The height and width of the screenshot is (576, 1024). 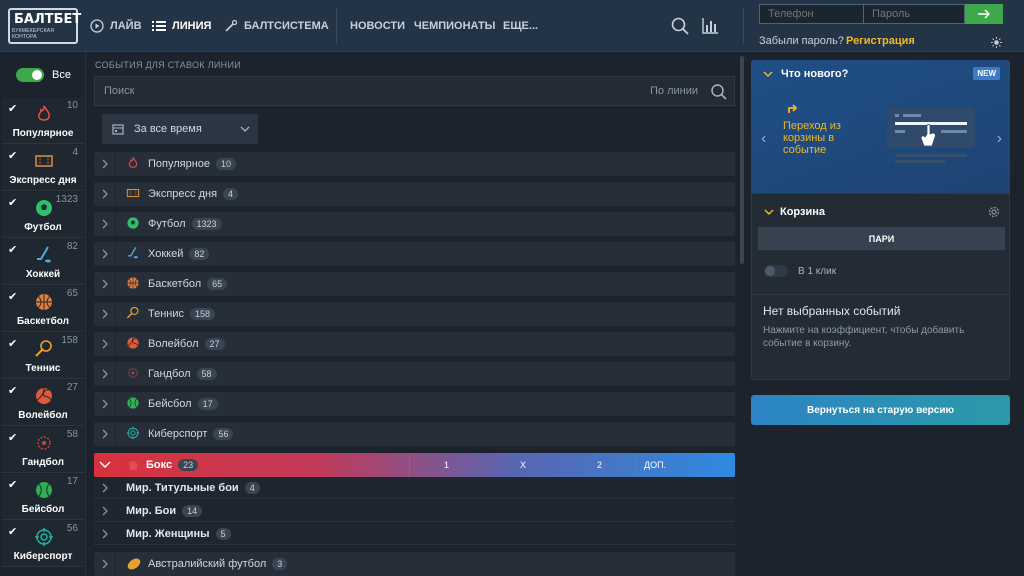 I want to click on nav-championships: ЧЕМПИОНАТЫ, so click(x=454, y=26).